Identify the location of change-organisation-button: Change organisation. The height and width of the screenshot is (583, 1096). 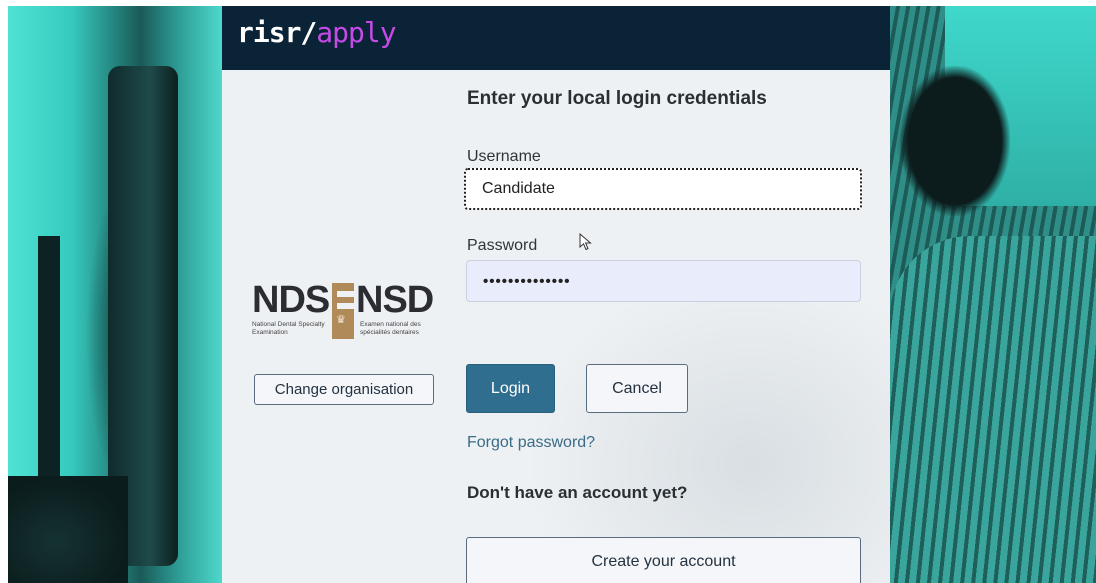
(344, 389).